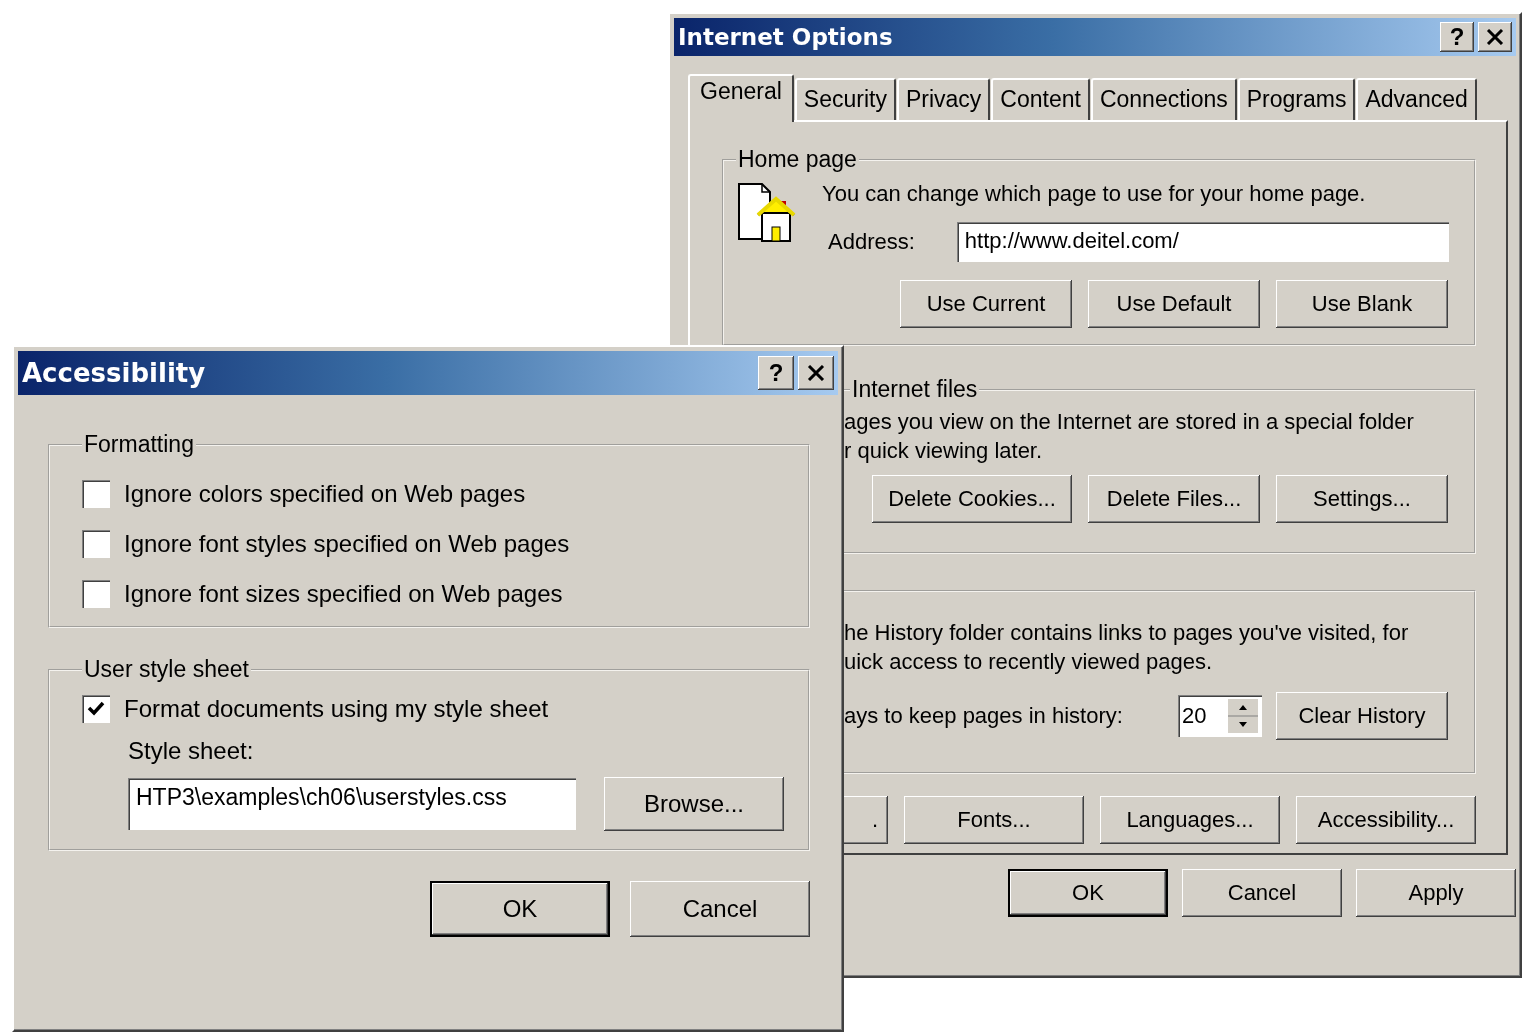  I want to click on field-label: Address:, so click(871, 242).